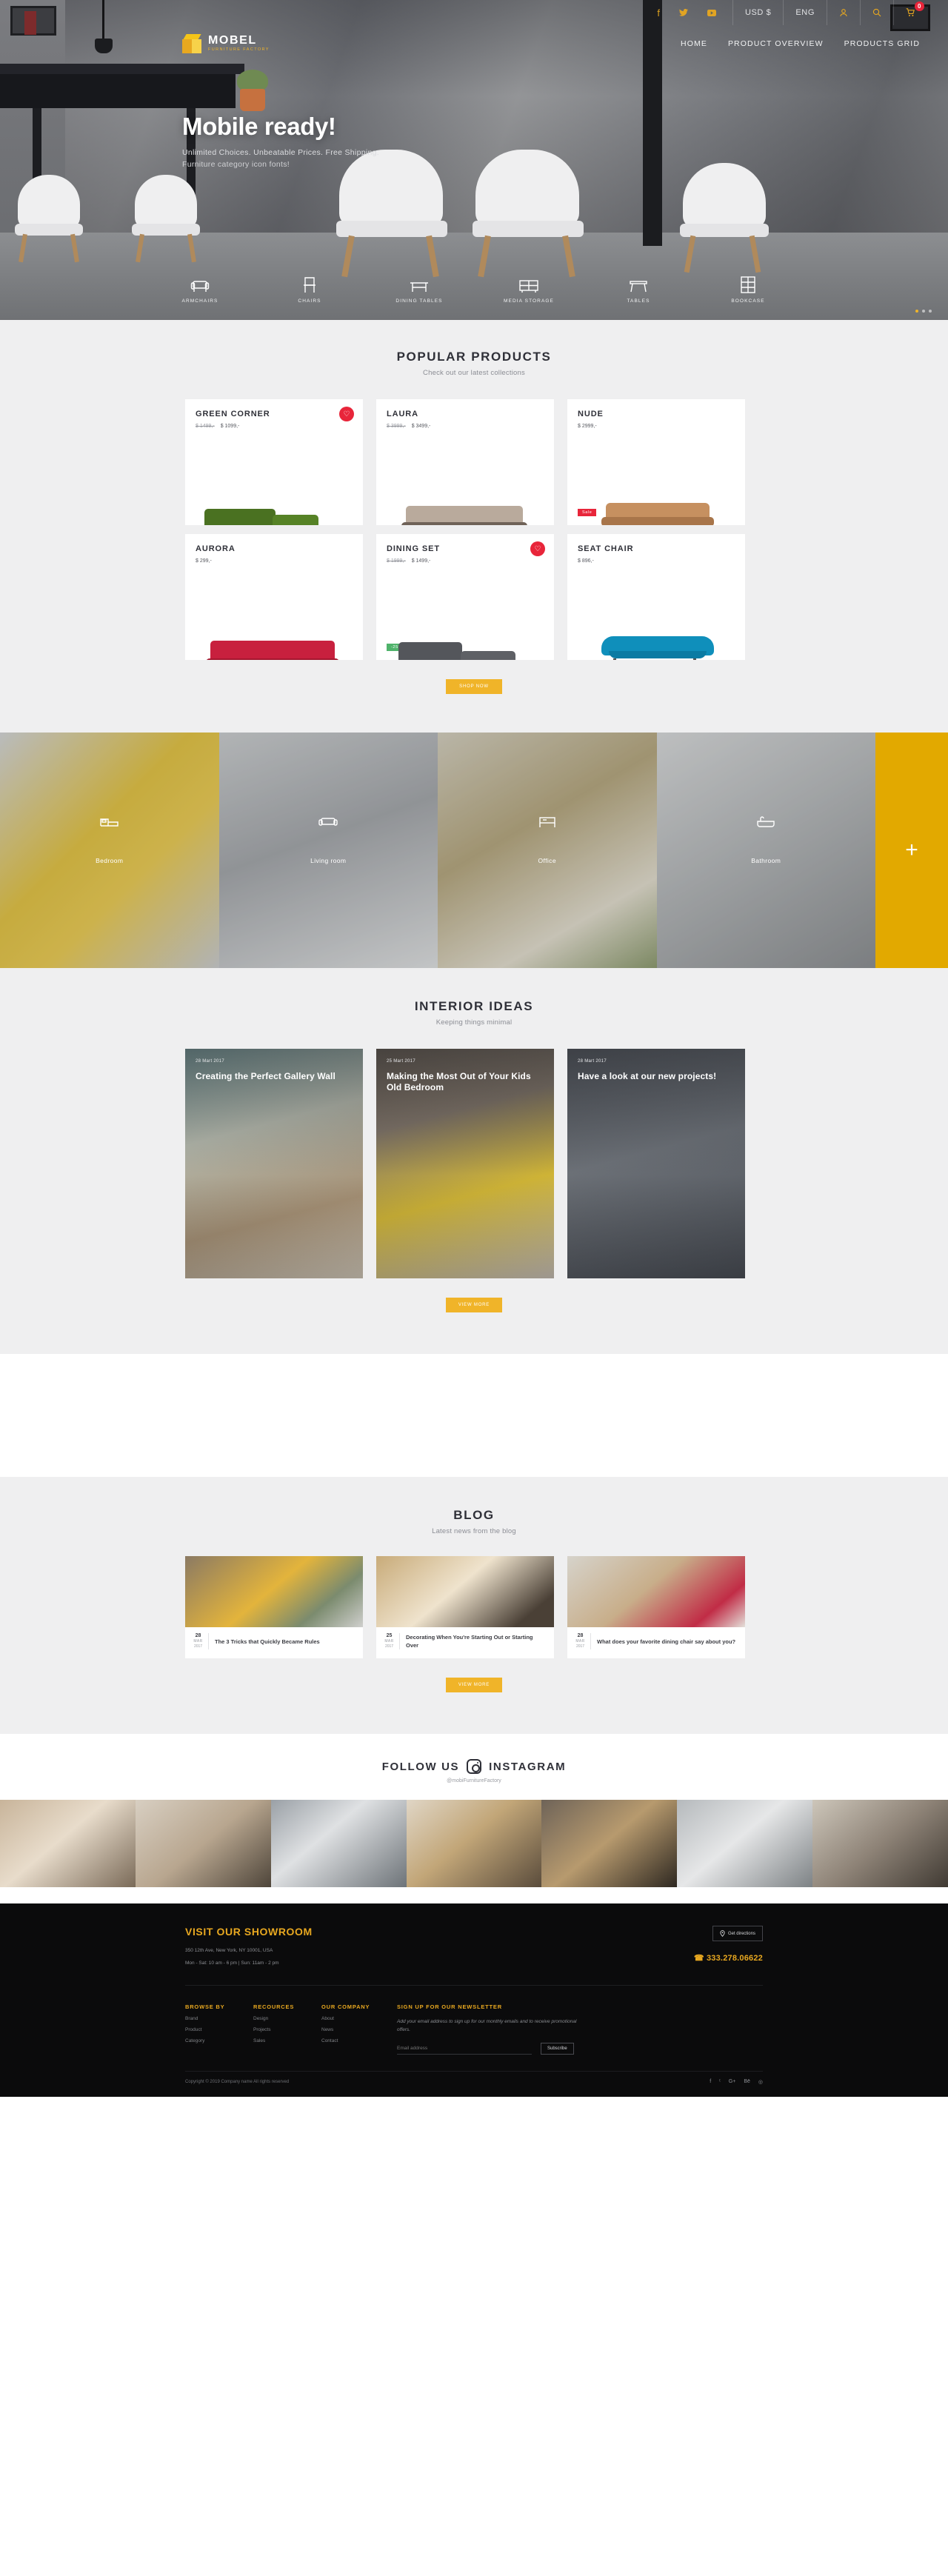 The width and height of the screenshot is (948, 2576). What do you see at coordinates (109, 850) in the screenshot?
I see `room-card-bedroom: Bedroom` at bounding box center [109, 850].